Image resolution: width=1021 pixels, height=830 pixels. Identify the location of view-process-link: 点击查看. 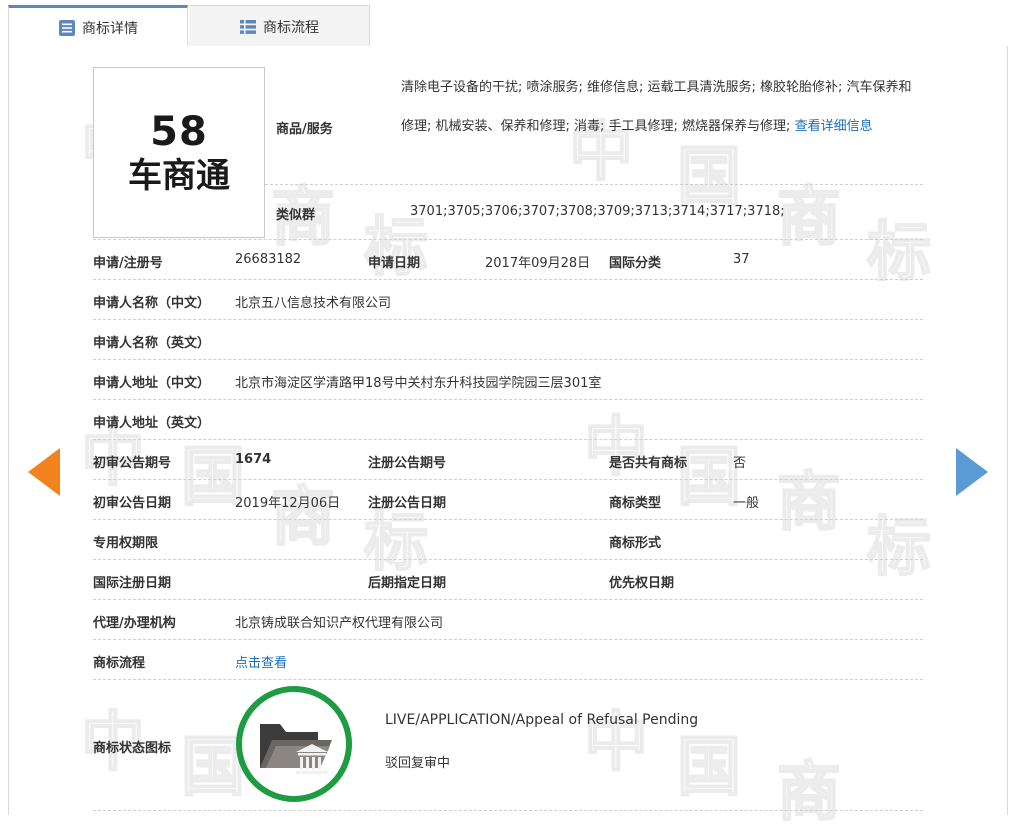
(261, 661).